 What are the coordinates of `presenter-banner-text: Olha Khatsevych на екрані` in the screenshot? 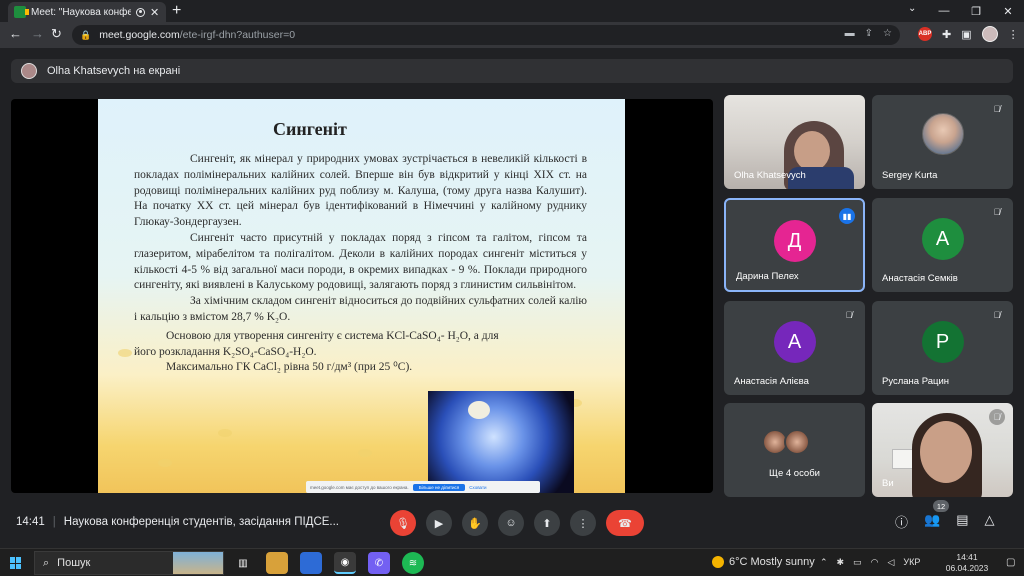 It's located at (114, 71).